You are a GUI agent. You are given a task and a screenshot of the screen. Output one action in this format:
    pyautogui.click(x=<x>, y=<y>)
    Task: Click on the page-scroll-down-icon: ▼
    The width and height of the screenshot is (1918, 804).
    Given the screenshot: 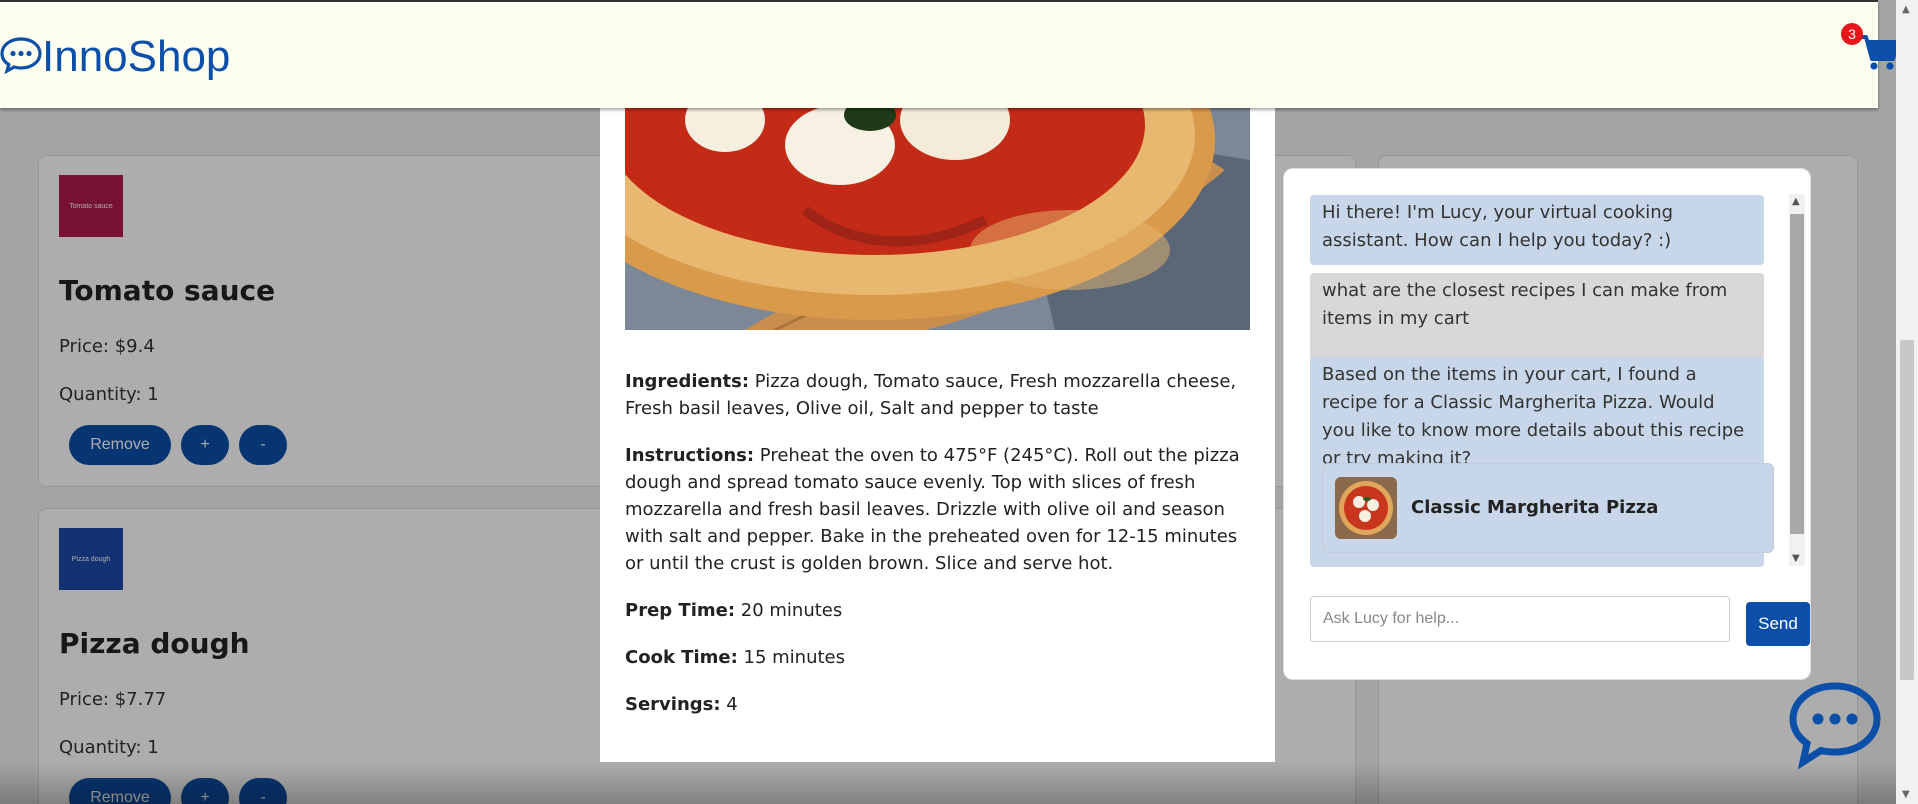 What is the action you would take?
    pyautogui.click(x=1906, y=794)
    